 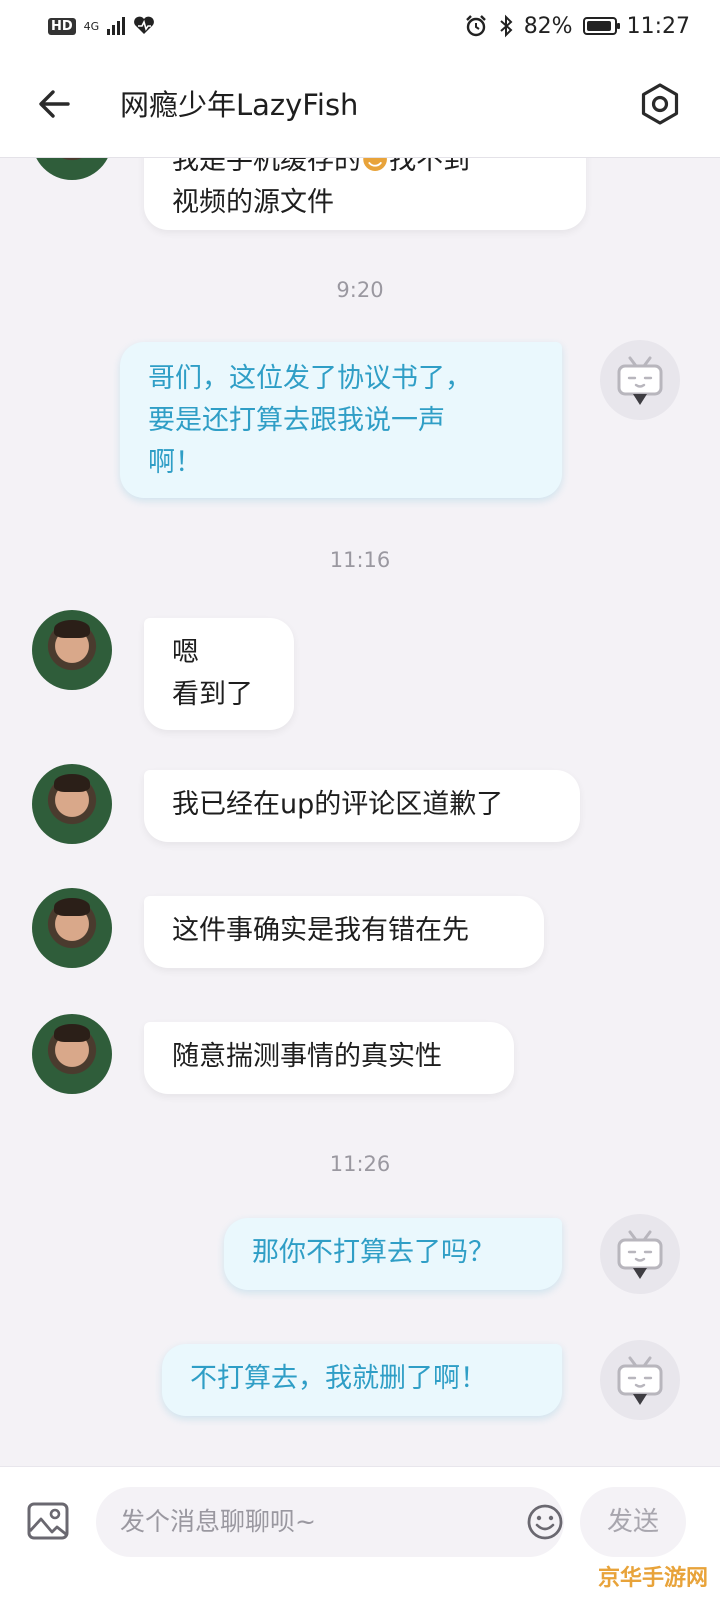 What do you see at coordinates (54, 104) in the screenshot?
I see `back-arrow-icon` at bounding box center [54, 104].